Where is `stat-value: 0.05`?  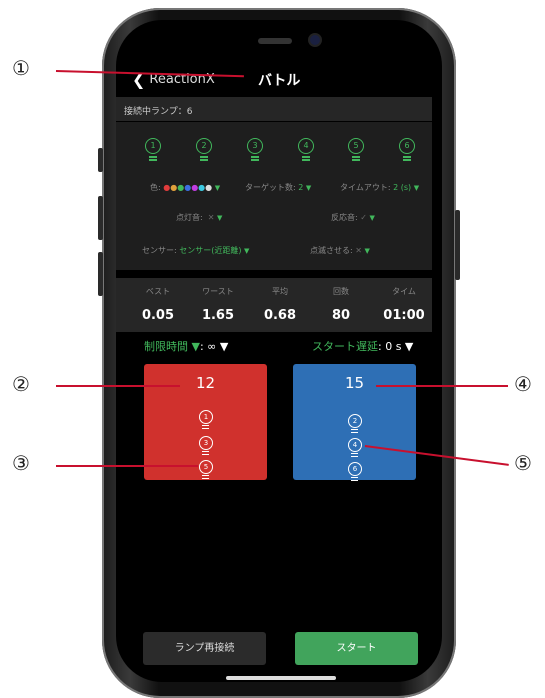 stat-value: 0.05 is located at coordinates (158, 315).